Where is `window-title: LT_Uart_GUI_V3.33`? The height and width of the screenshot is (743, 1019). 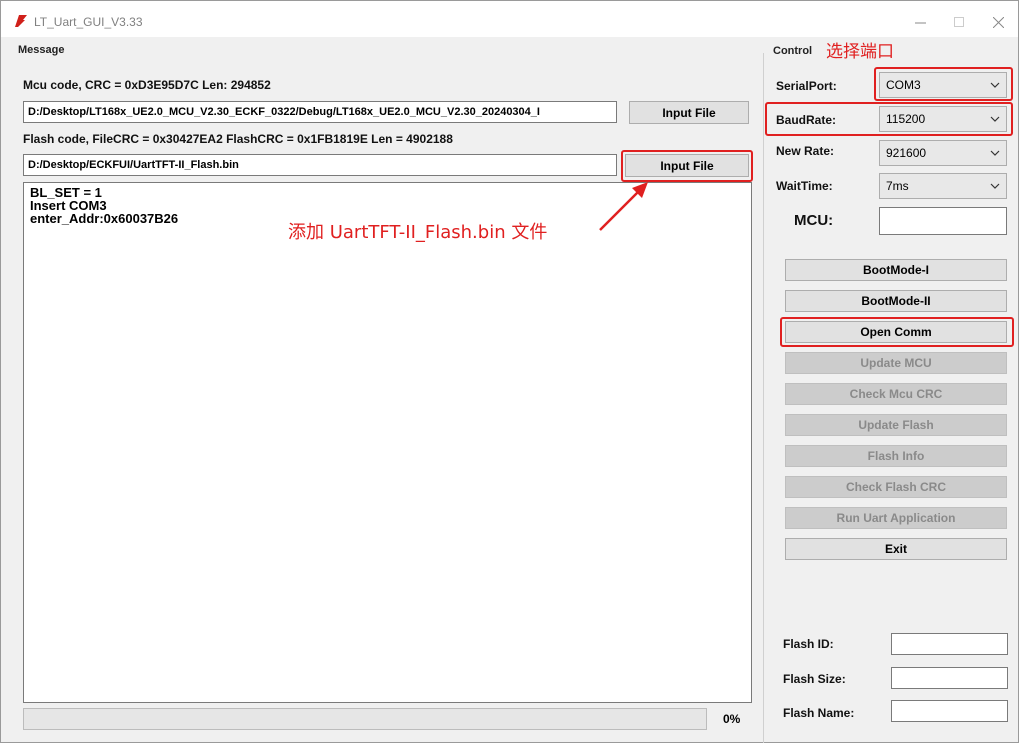 window-title: LT_Uart_GUI_V3.33 is located at coordinates (88, 22).